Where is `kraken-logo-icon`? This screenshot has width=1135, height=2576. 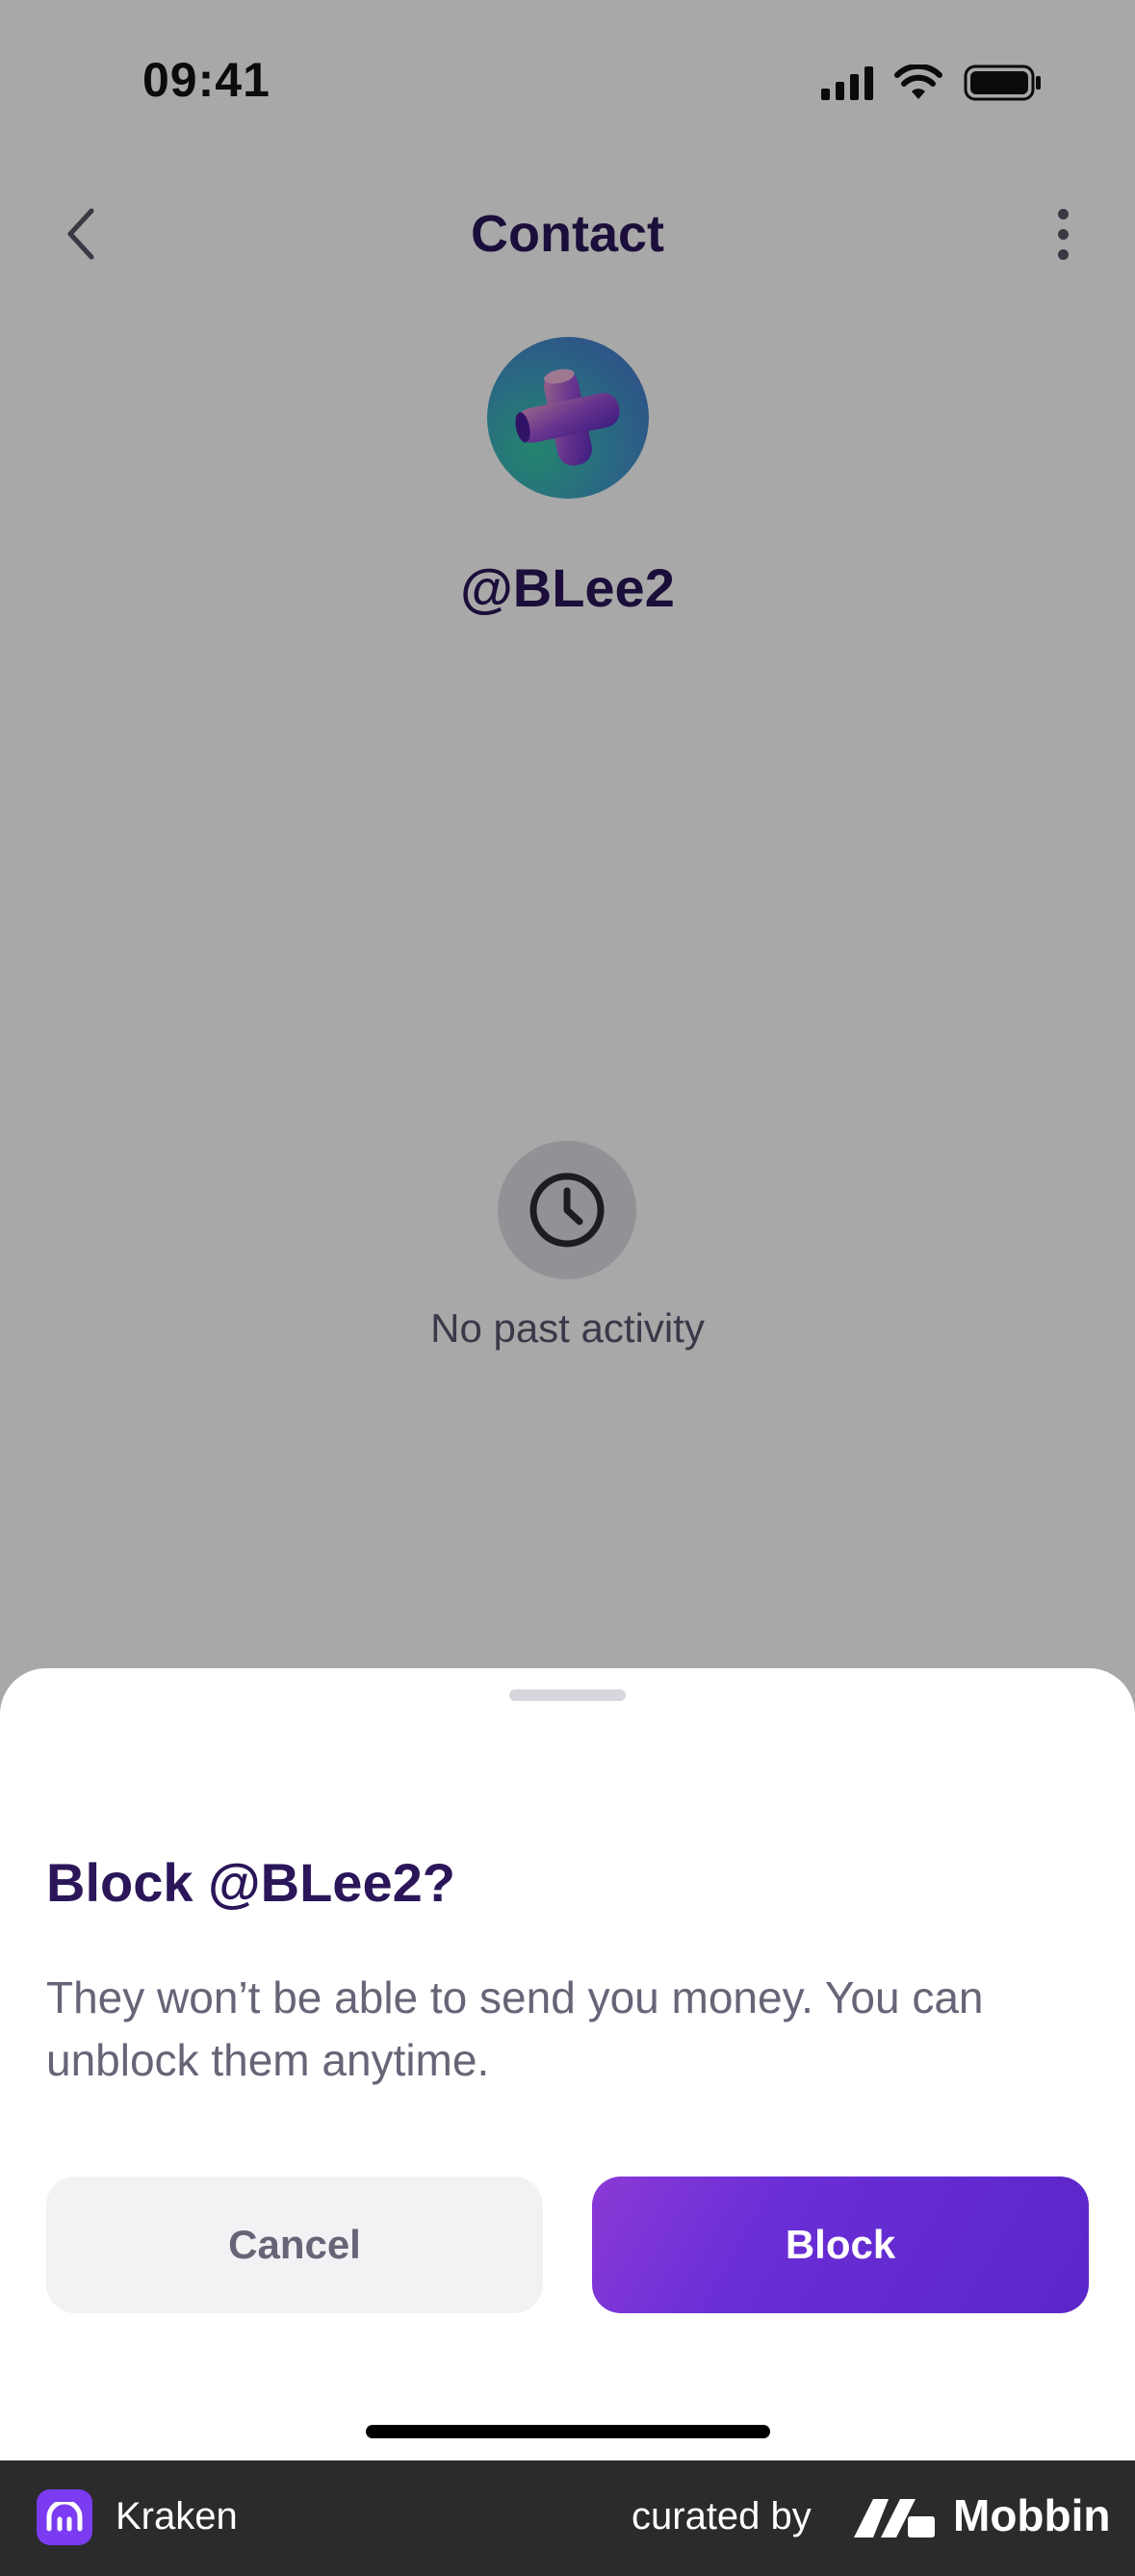
kraken-logo-icon is located at coordinates (64, 2517).